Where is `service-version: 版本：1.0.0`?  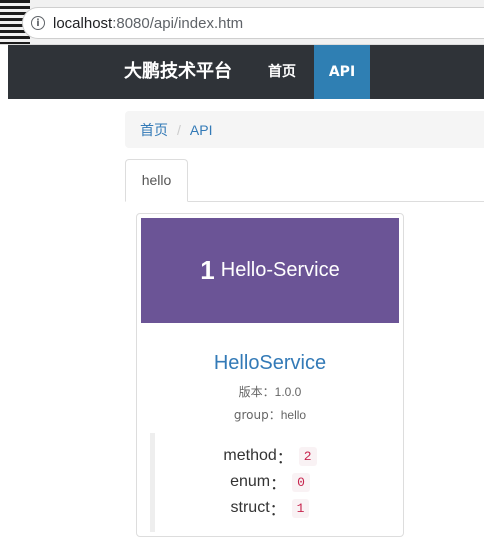
service-version: 版本：1.0.0 is located at coordinates (270, 391).